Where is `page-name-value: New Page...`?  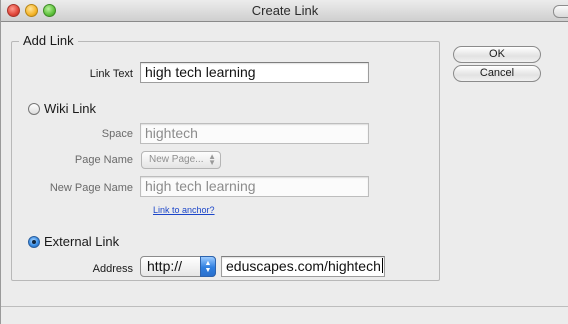 page-name-value: New Page... is located at coordinates (176, 159).